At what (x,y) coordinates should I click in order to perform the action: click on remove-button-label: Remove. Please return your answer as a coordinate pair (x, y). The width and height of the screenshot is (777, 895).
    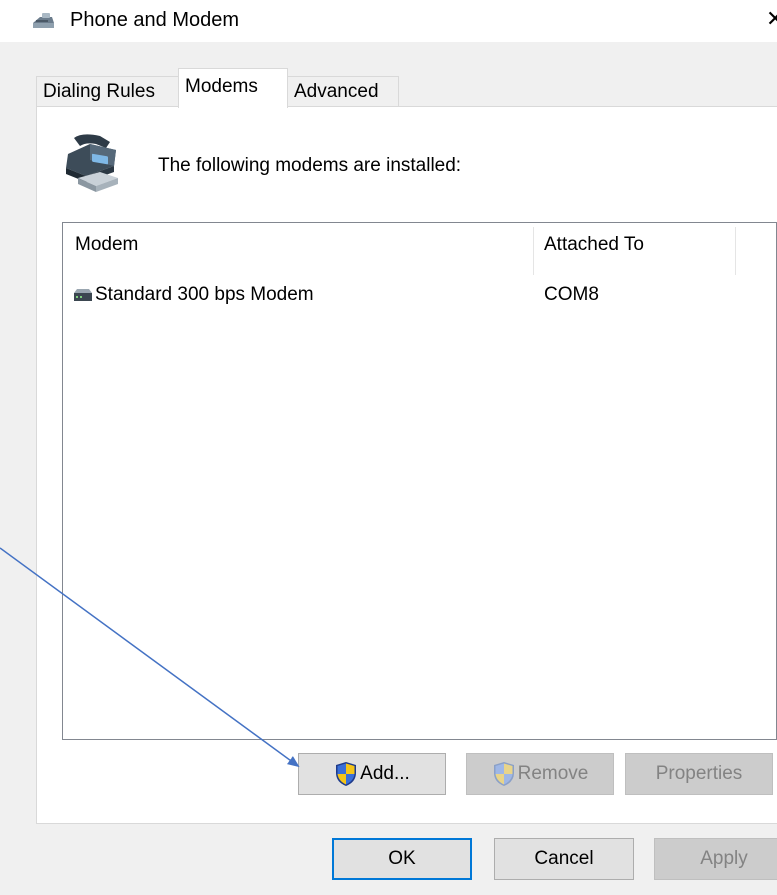
    Looking at the image, I should click on (553, 773).